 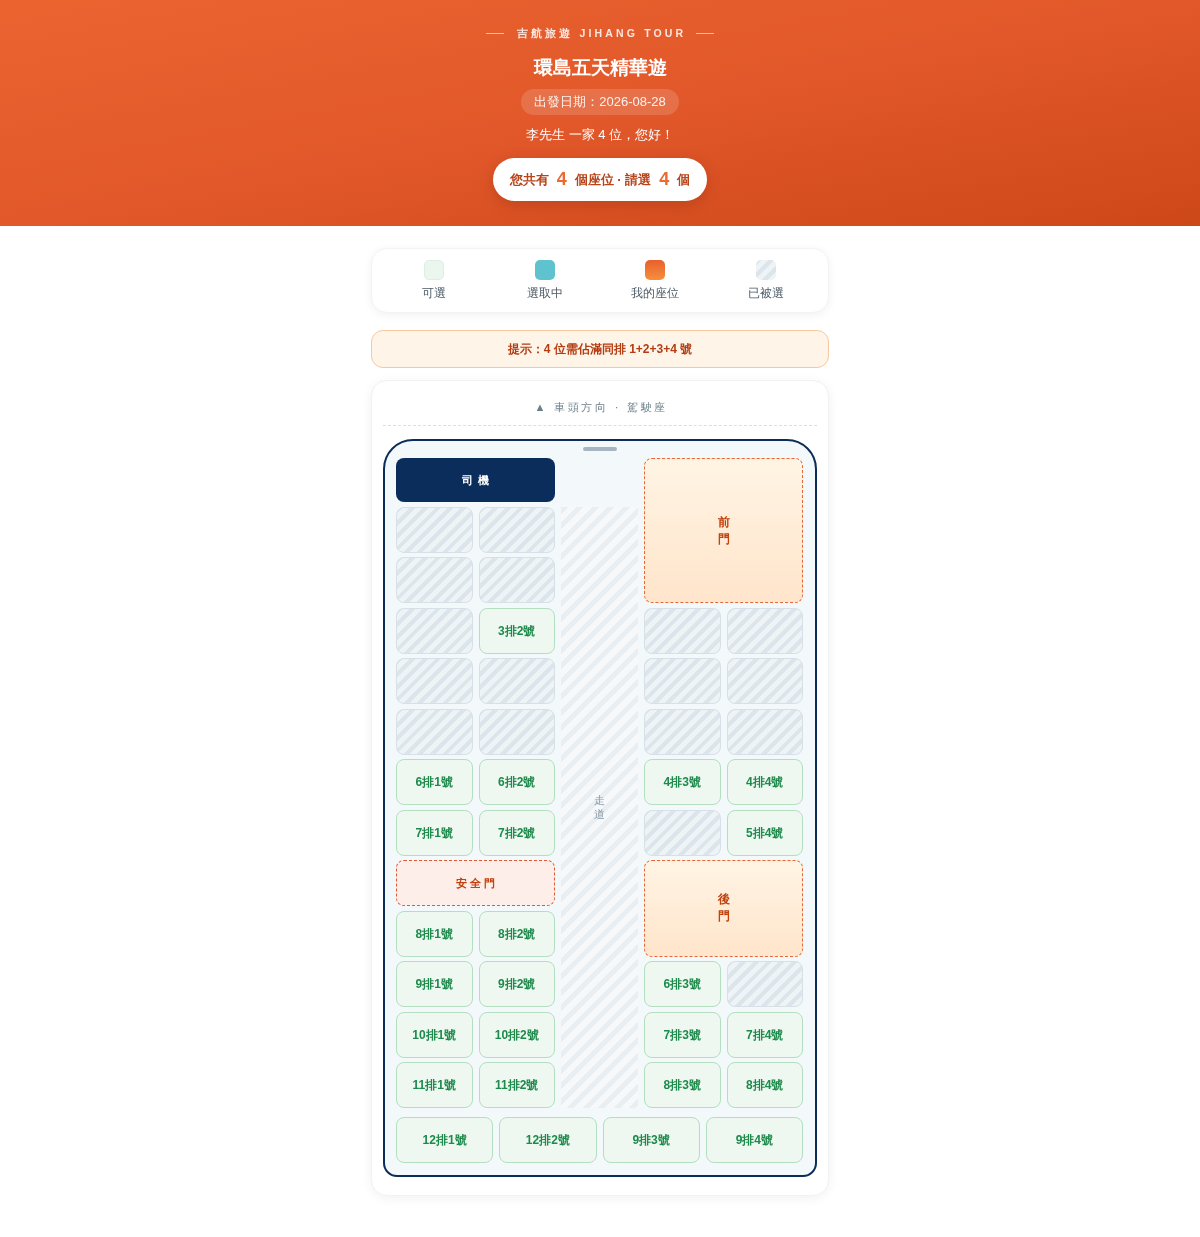 What do you see at coordinates (765, 293) in the screenshot?
I see `legend-label: 已被選` at bounding box center [765, 293].